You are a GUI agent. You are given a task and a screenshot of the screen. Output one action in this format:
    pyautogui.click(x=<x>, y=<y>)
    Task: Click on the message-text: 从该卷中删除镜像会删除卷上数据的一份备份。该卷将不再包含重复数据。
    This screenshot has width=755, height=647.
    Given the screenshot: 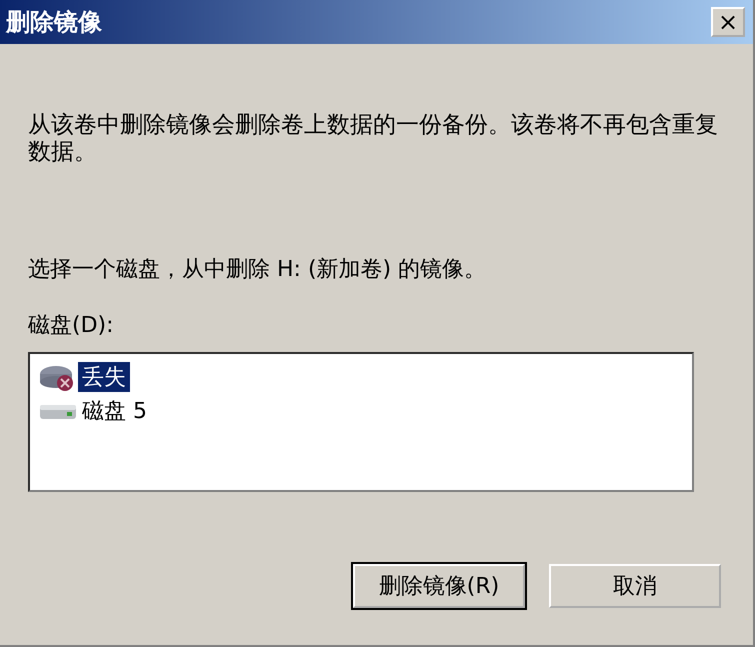 What is the action you would take?
    pyautogui.click(x=373, y=139)
    